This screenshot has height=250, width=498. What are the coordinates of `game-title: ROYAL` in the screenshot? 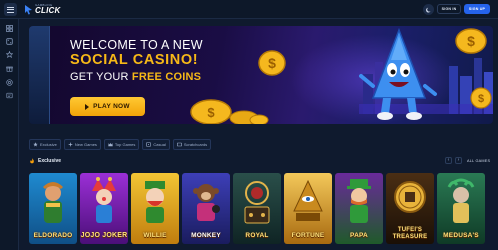 It's located at (257, 235).